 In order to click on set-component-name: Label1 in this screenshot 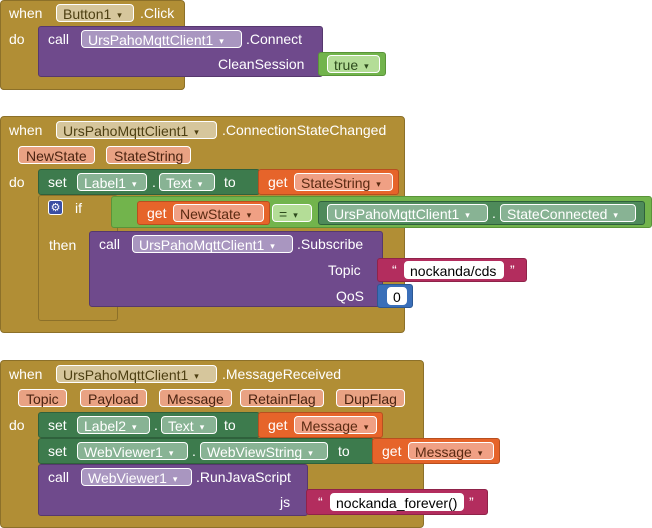, I will do `click(105, 183)`.